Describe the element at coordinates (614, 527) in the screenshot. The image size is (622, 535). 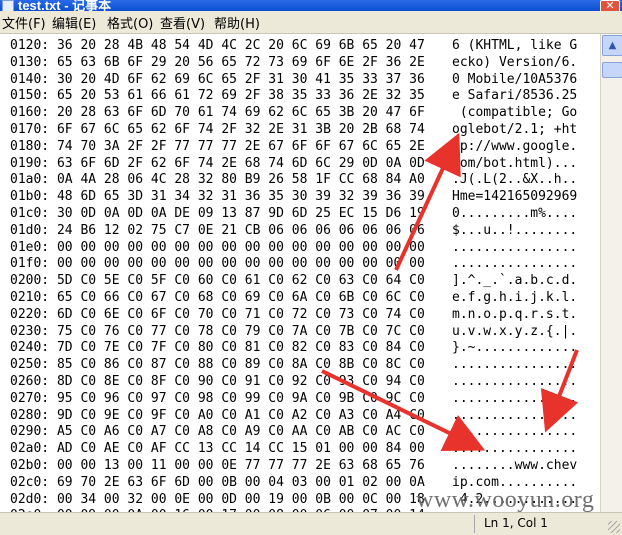
I see `resize-grip` at that location.